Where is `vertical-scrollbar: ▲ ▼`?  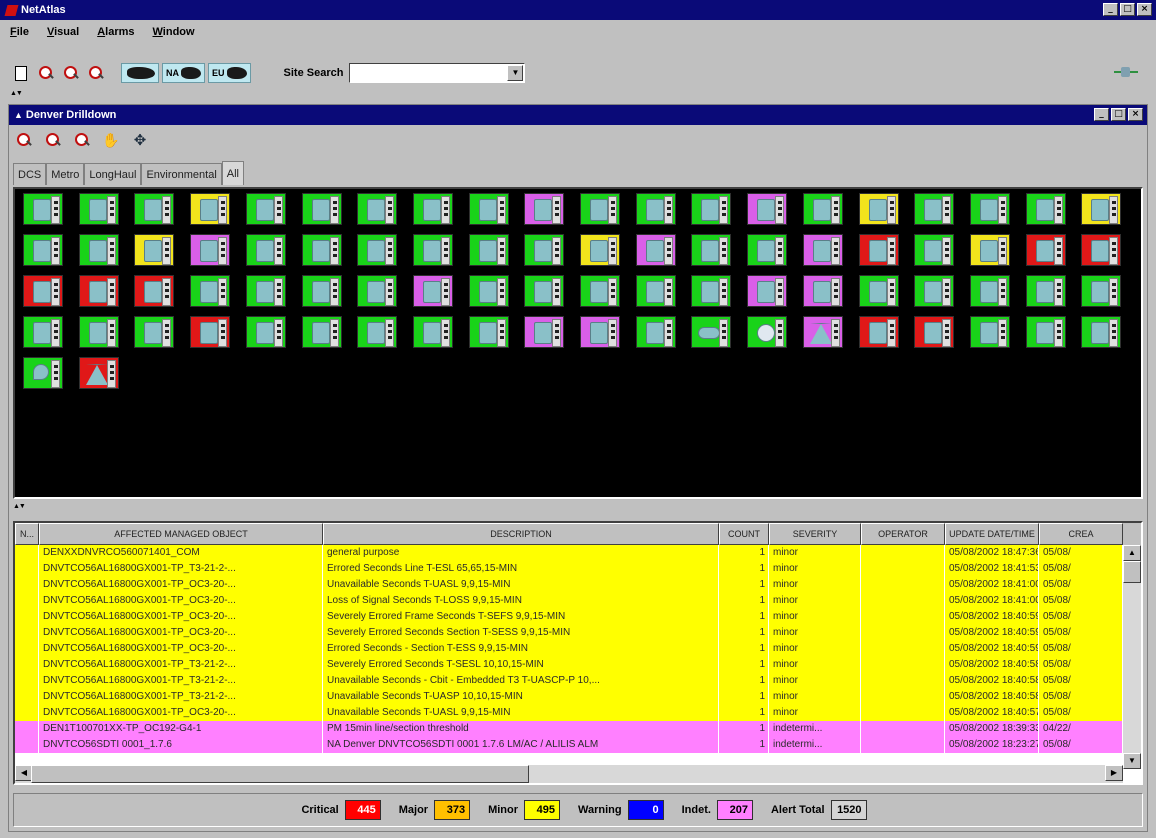 vertical-scrollbar: ▲ ▼ is located at coordinates (1132, 657).